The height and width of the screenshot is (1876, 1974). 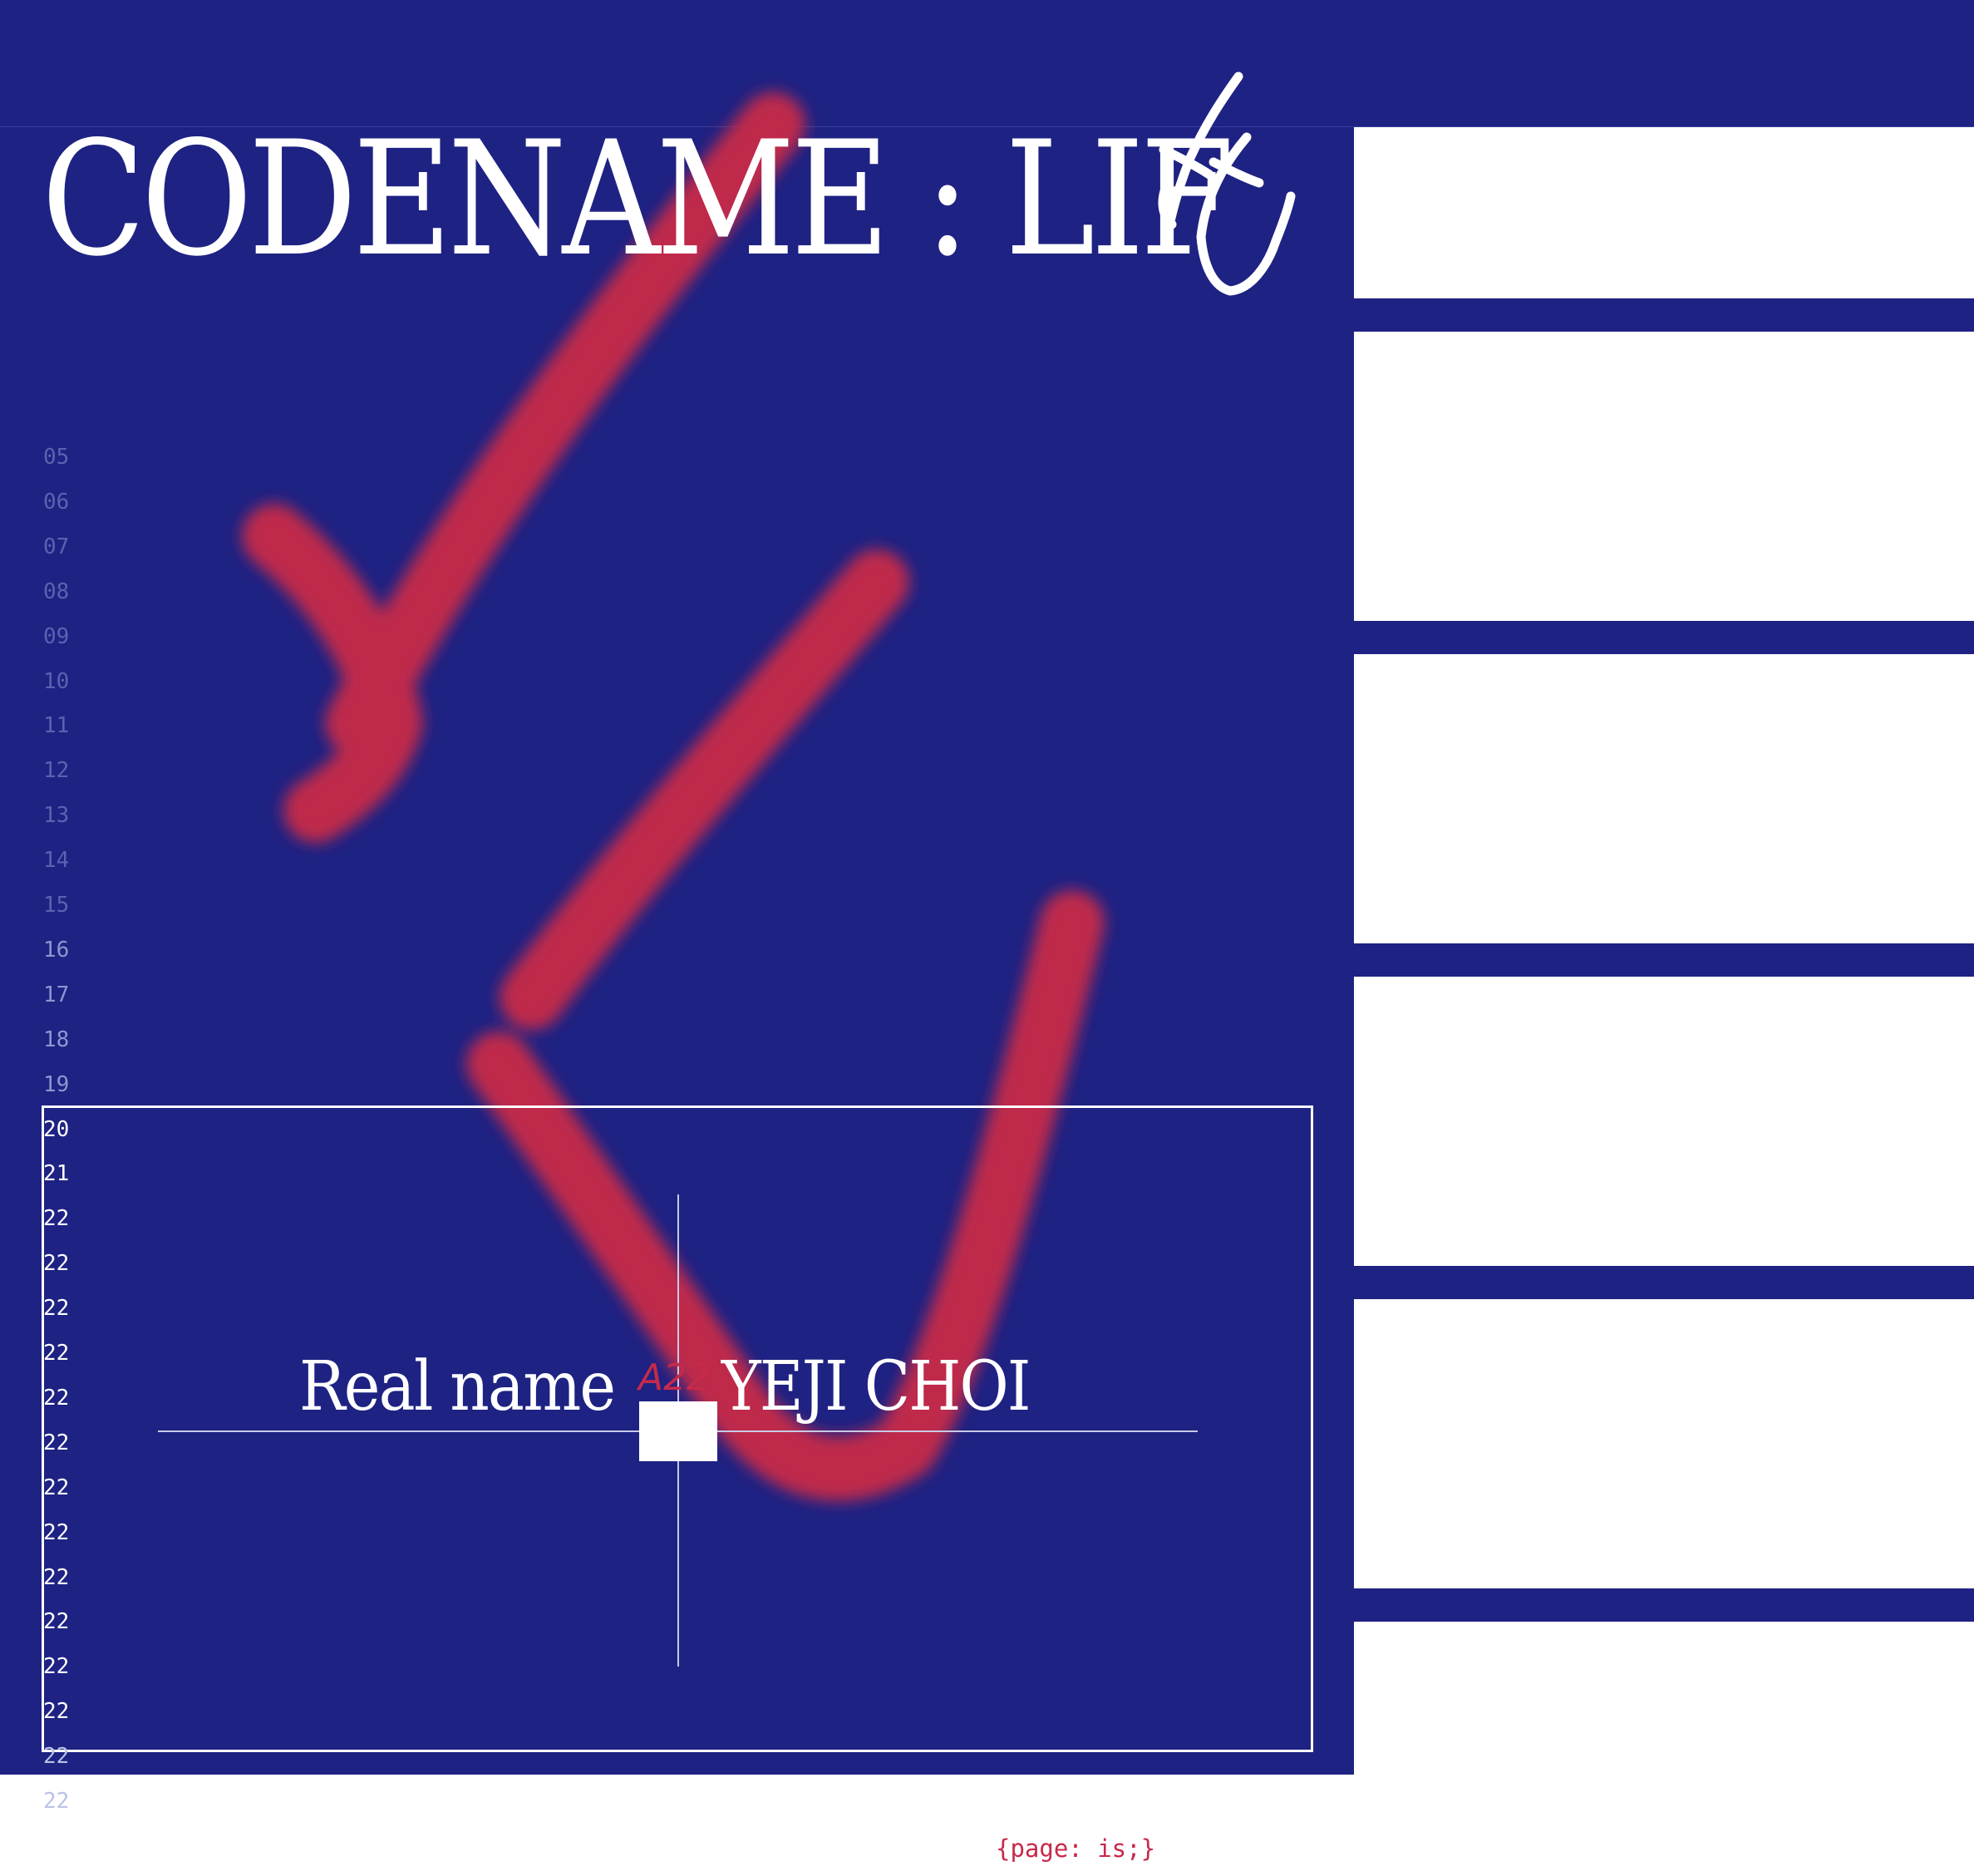 I want to click on line-number: 11, so click(x=56, y=725).